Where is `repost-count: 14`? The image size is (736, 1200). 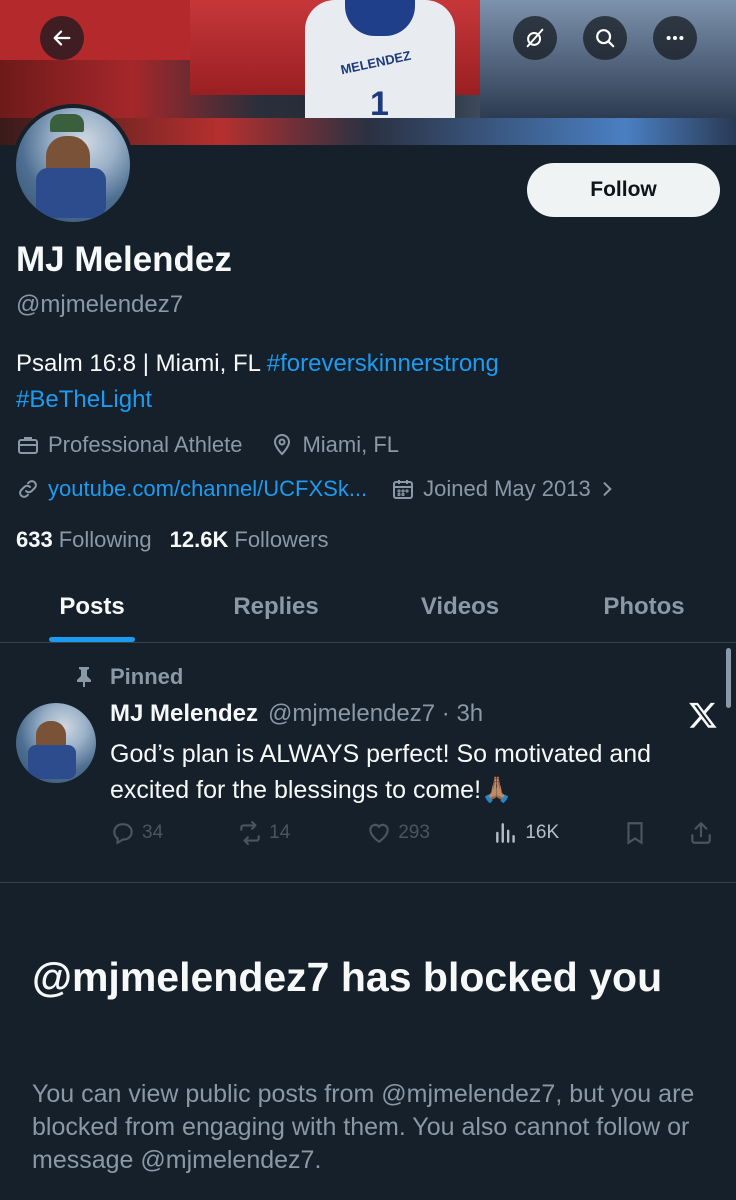 repost-count: 14 is located at coordinates (280, 832).